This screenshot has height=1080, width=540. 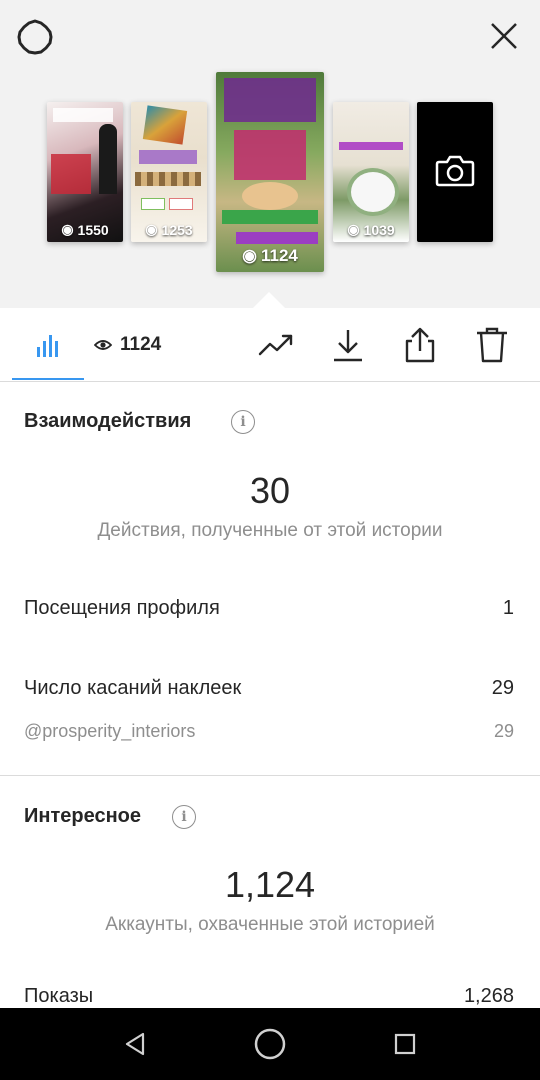 I want to click on back-icon, so click(x=135, y=1044).